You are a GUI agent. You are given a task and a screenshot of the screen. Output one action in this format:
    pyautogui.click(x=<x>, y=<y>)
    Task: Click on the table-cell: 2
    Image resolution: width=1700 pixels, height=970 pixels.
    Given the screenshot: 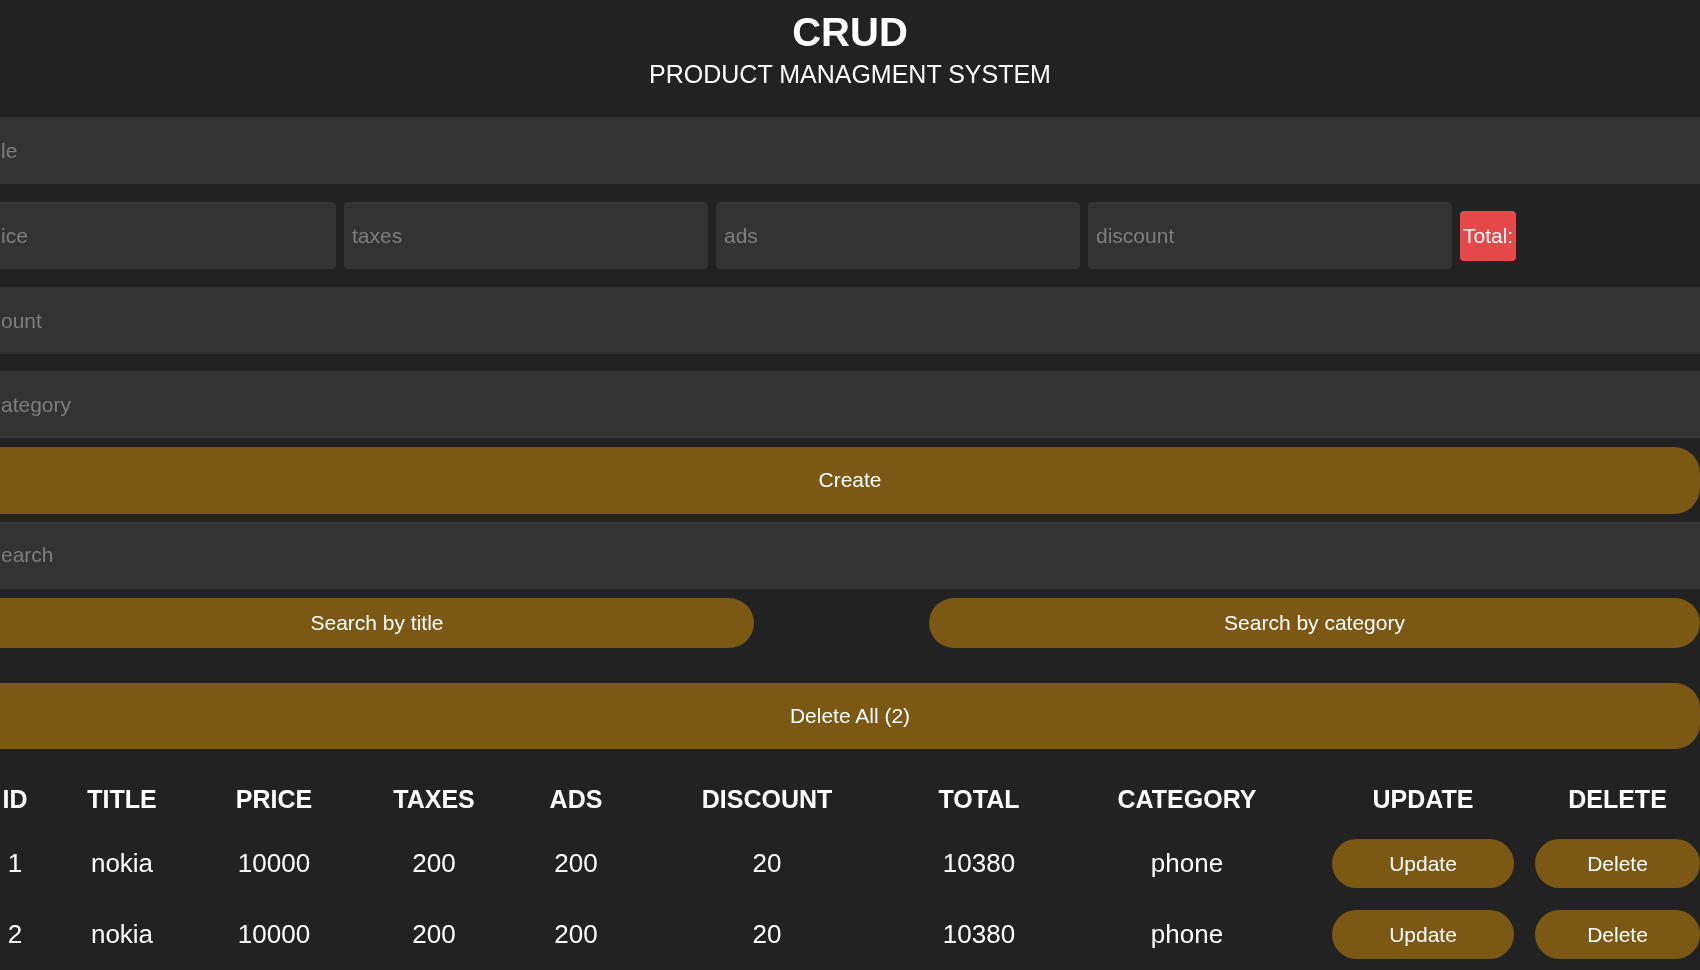 What is the action you would take?
    pyautogui.click(x=15, y=934)
    